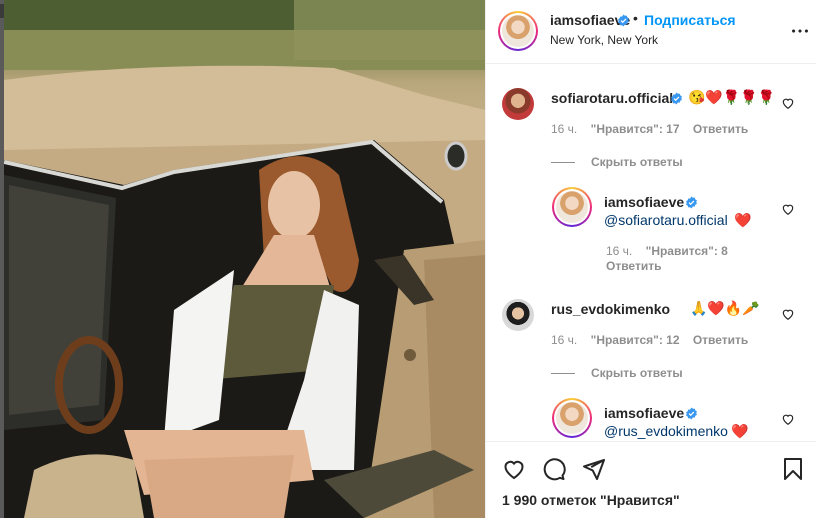 The image size is (816, 518). Describe the element at coordinates (635, 129) in the screenshot. I see `comment-likes-count: "Нравится": 17` at that location.